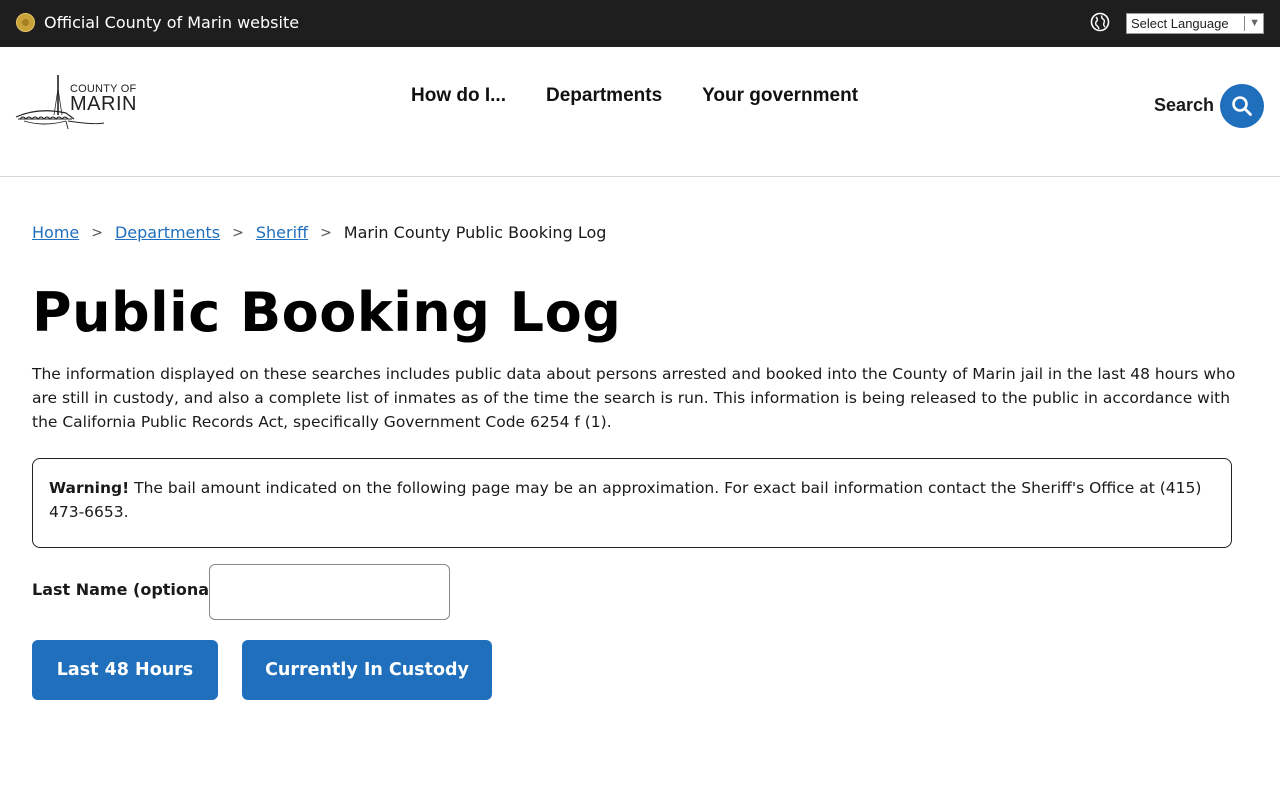 Image resolution: width=1280 pixels, height=800 pixels. I want to click on last-name-input, so click(329, 592).